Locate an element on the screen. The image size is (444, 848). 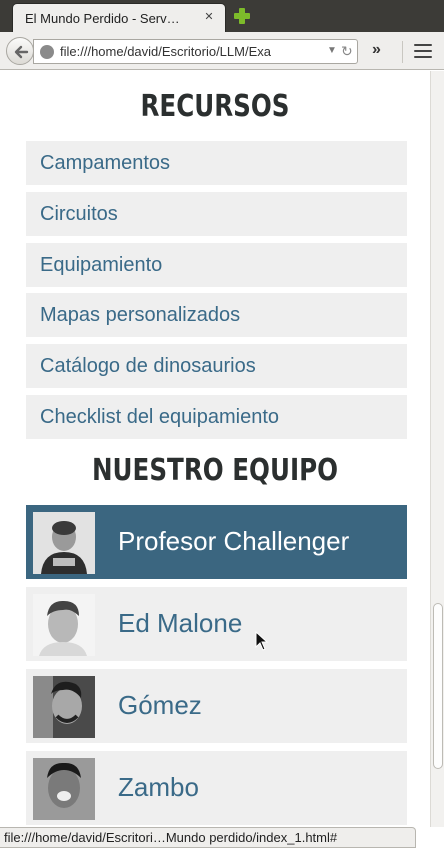
resource-item-circuitos: Circuitos is located at coordinates (216, 214).